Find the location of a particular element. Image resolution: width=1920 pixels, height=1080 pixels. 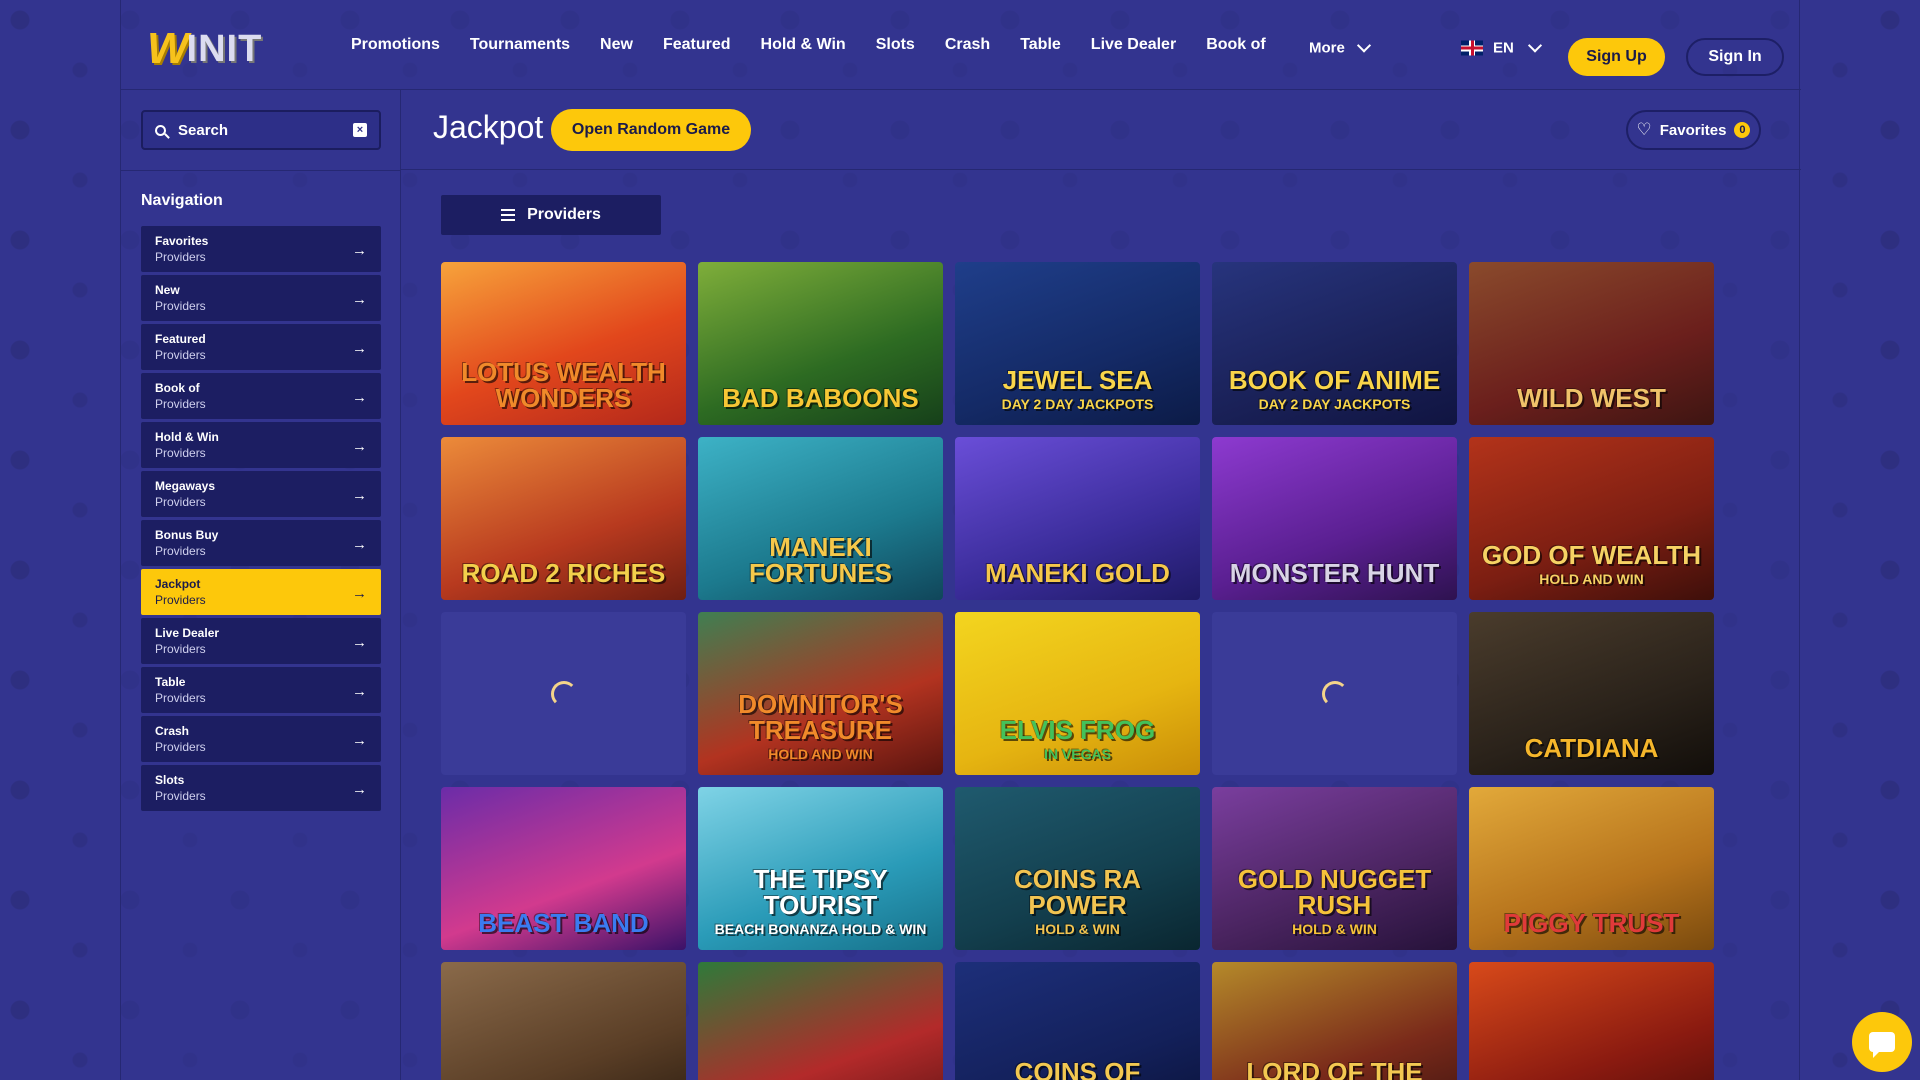

game-name: Lord of the Keys is located at coordinates (1334, 1068).